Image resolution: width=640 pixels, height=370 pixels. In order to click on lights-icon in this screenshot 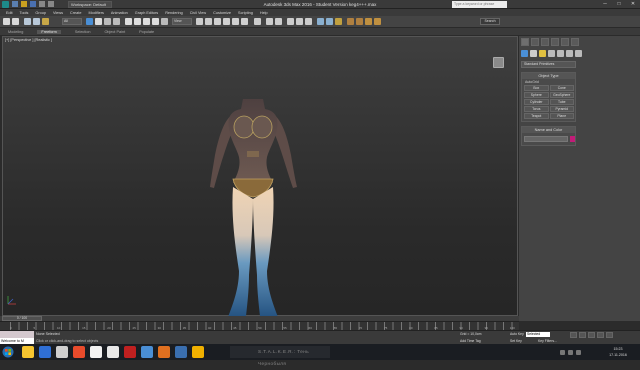, I will do `click(542, 53)`.